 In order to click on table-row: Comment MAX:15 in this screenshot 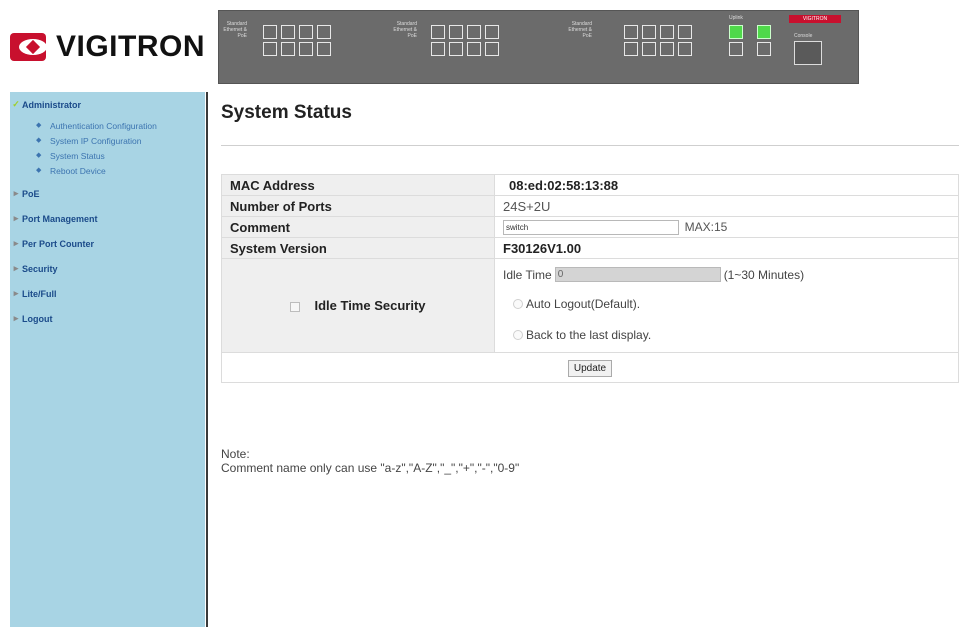, I will do `click(590, 227)`.